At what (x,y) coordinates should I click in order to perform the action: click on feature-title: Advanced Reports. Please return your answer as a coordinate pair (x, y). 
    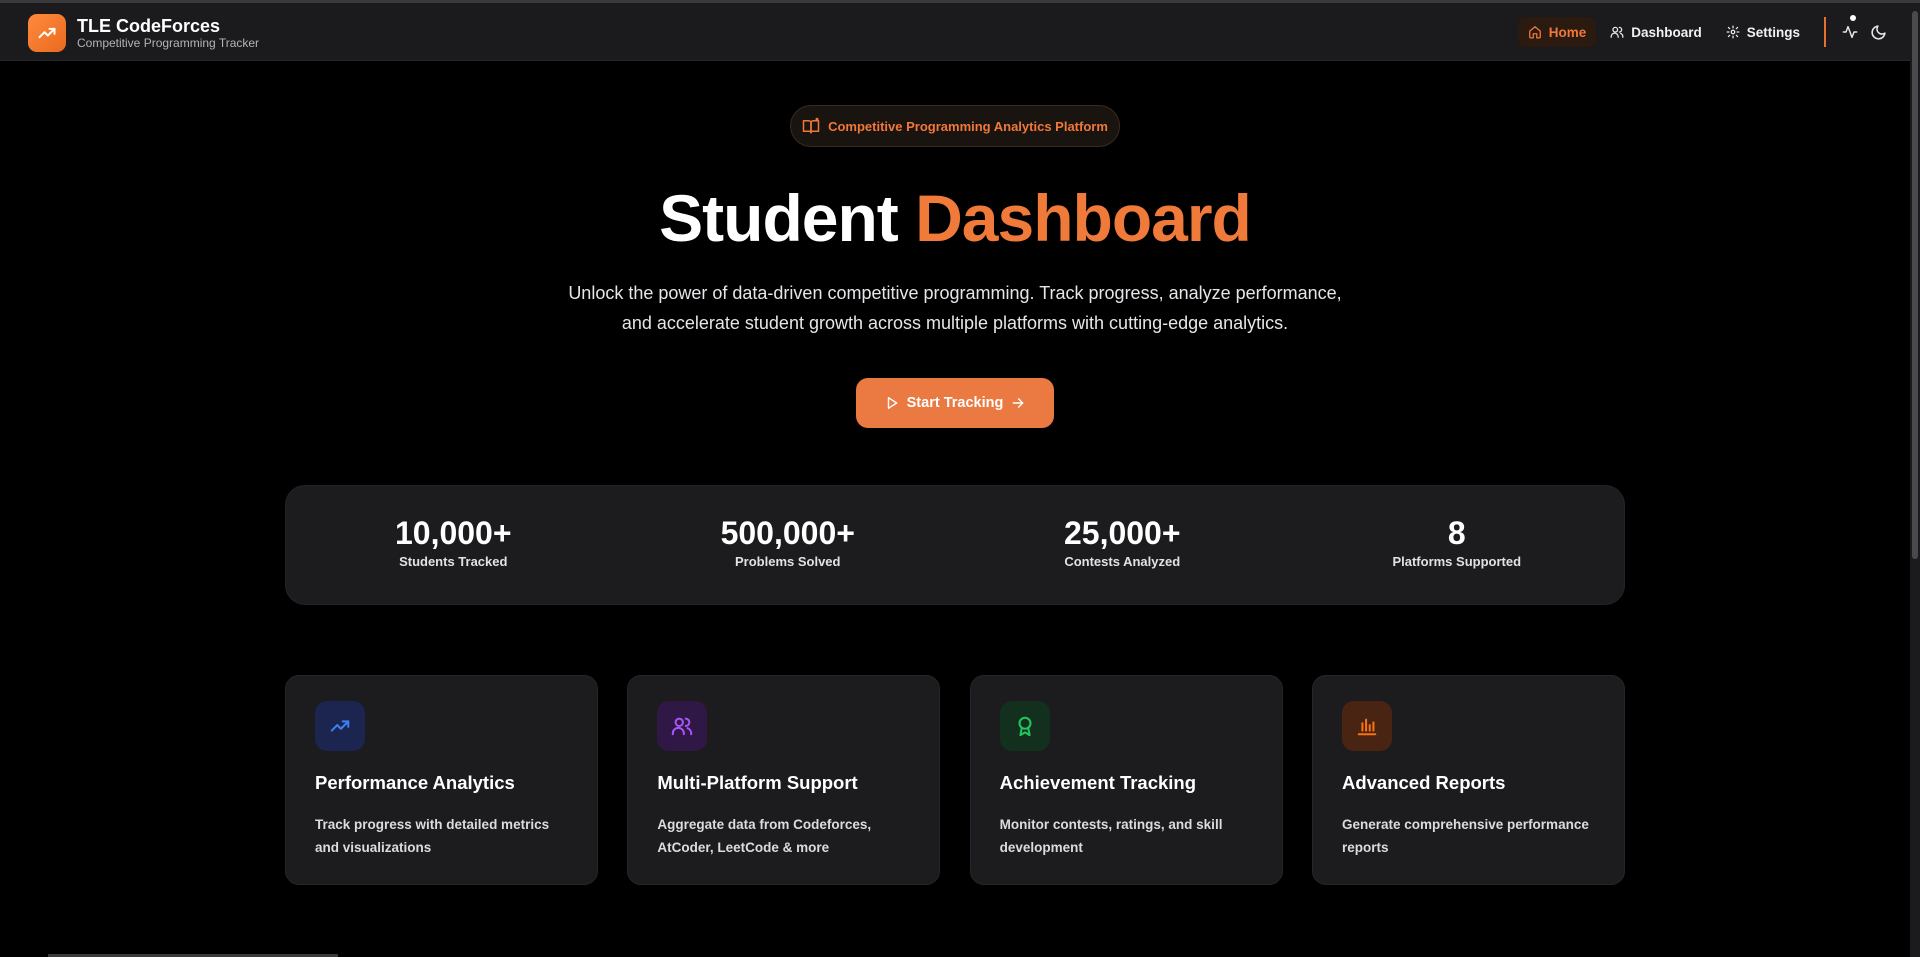
    Looking at the image, I should click on (1423, 782).